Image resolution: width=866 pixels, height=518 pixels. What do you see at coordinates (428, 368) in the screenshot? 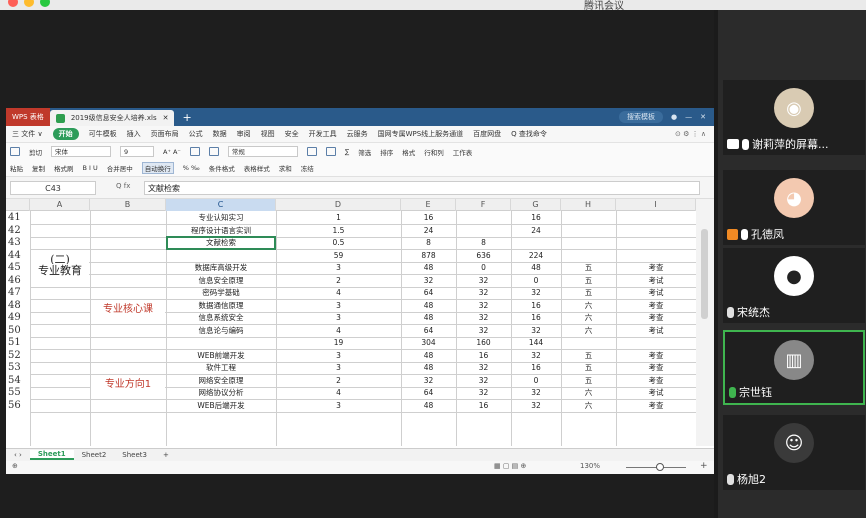
I see `cell-e53: 48` at bounding box center [428, 368].